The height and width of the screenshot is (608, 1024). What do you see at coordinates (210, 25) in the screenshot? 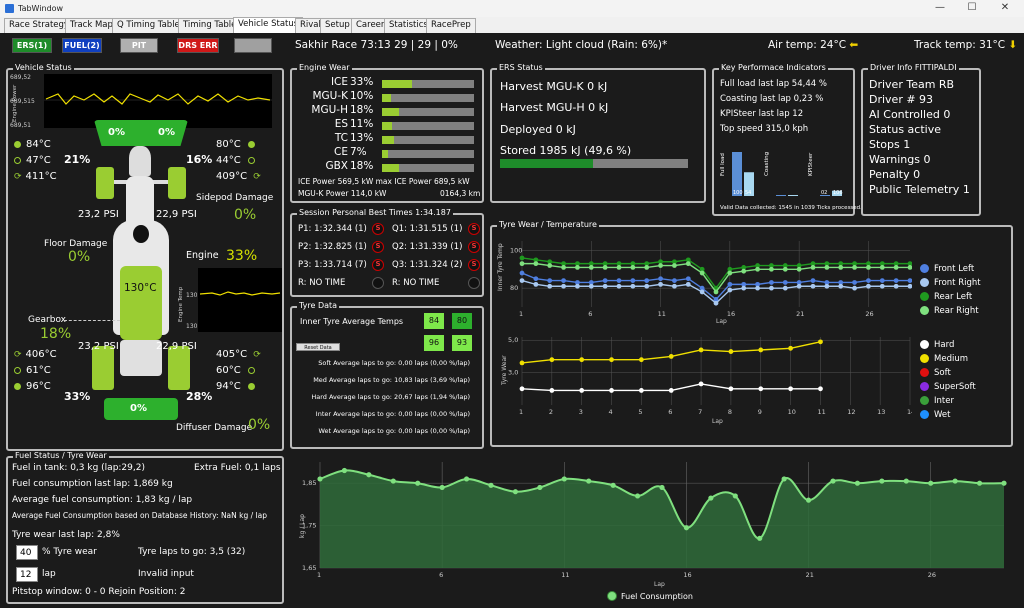
I see `tab-timing-table: Timing Table` at bounding box center [210, 25].